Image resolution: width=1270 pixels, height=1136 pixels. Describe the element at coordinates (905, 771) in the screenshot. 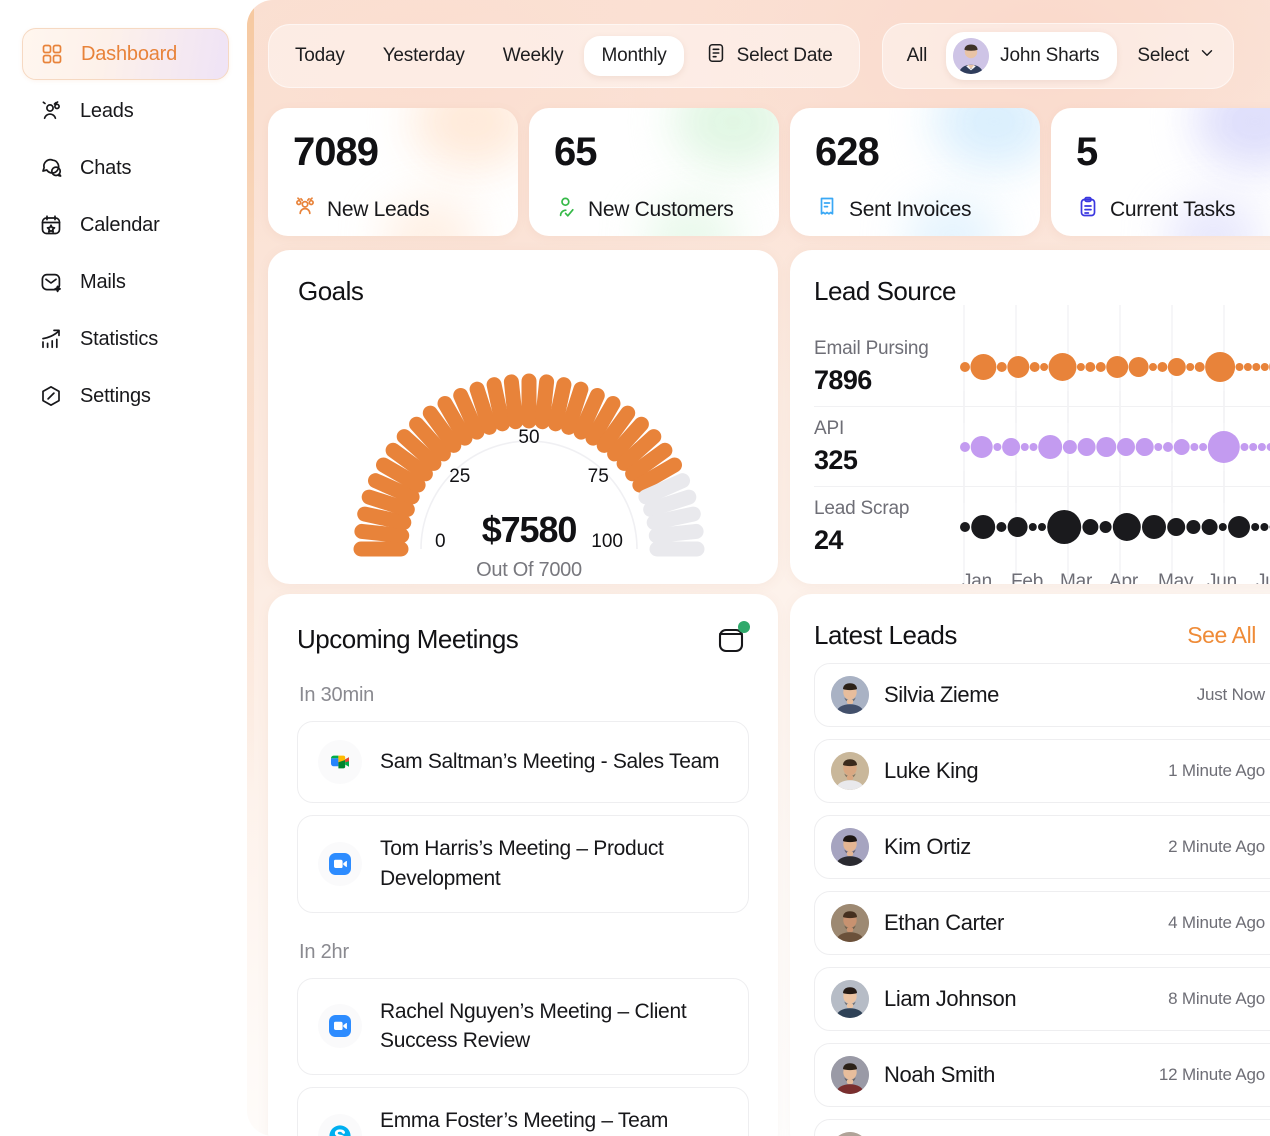

I see `lead-identity: Luke King` at that location.